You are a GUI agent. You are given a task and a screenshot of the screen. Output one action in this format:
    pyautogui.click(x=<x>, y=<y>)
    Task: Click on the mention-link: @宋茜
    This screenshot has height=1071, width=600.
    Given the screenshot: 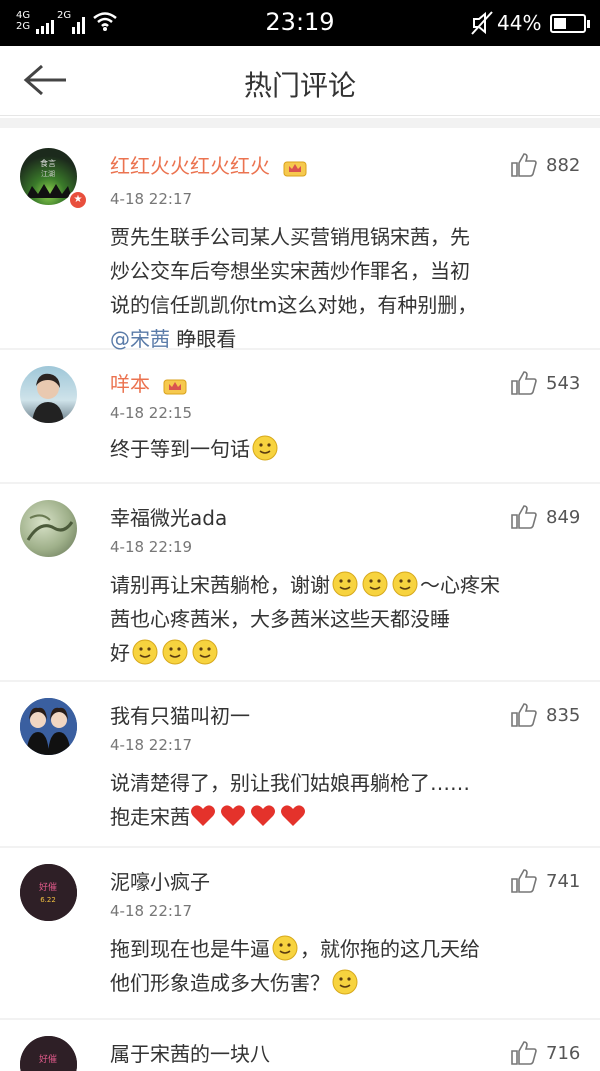 What is the action you would take?
    pyautogui.click(x=140, y=339)
    